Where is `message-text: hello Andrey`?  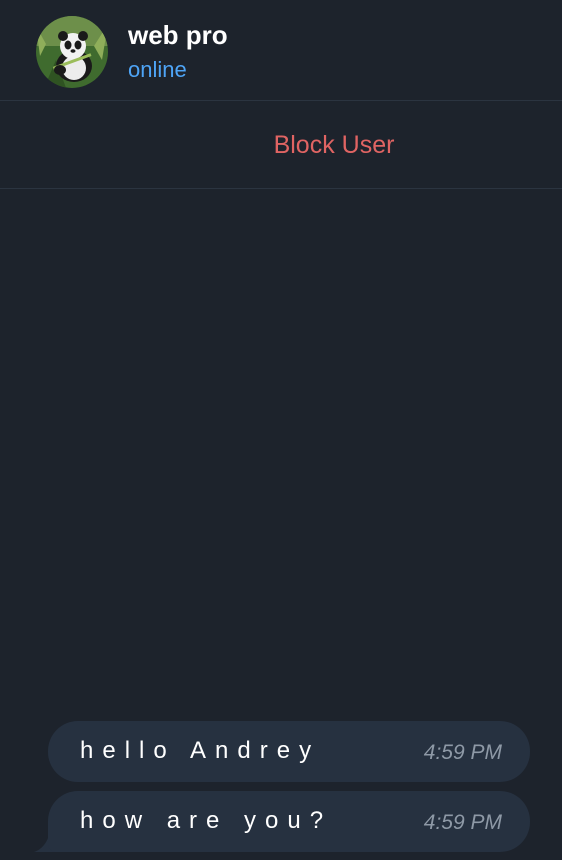 message-text: hello Andrey is located at coordinates (200, 750).